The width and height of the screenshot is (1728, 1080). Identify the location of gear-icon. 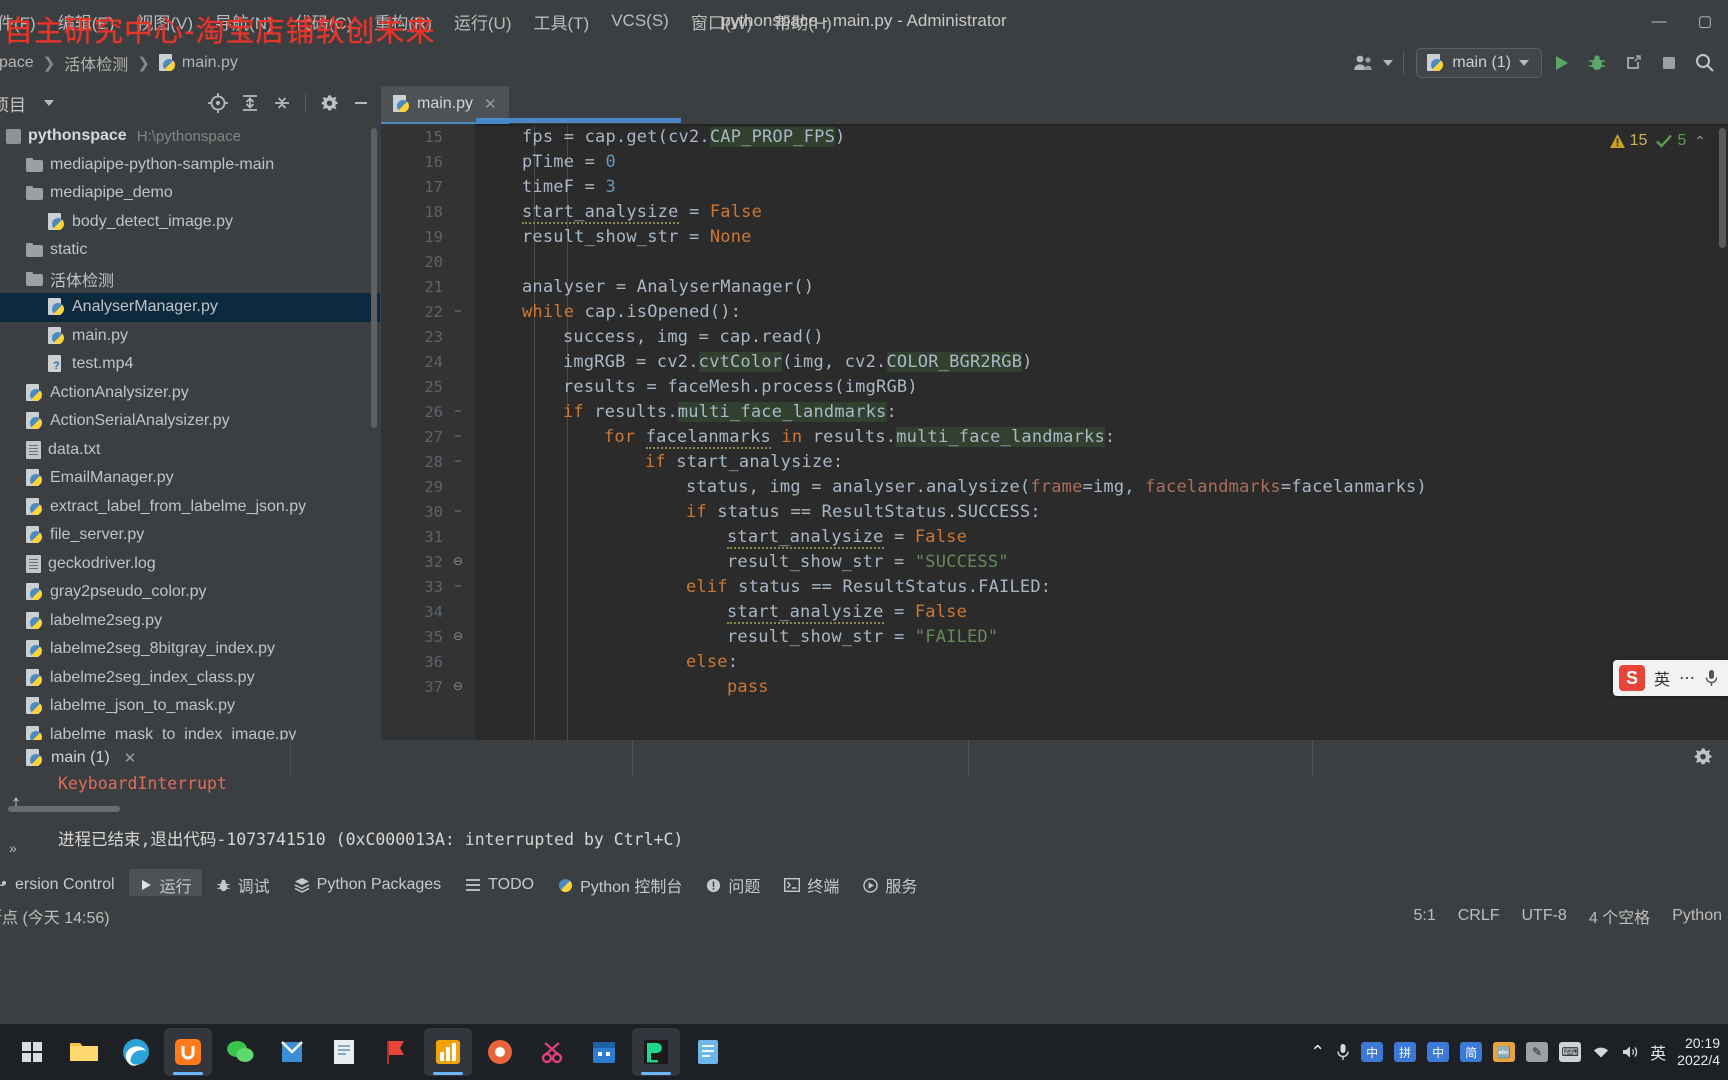
(329, 103).